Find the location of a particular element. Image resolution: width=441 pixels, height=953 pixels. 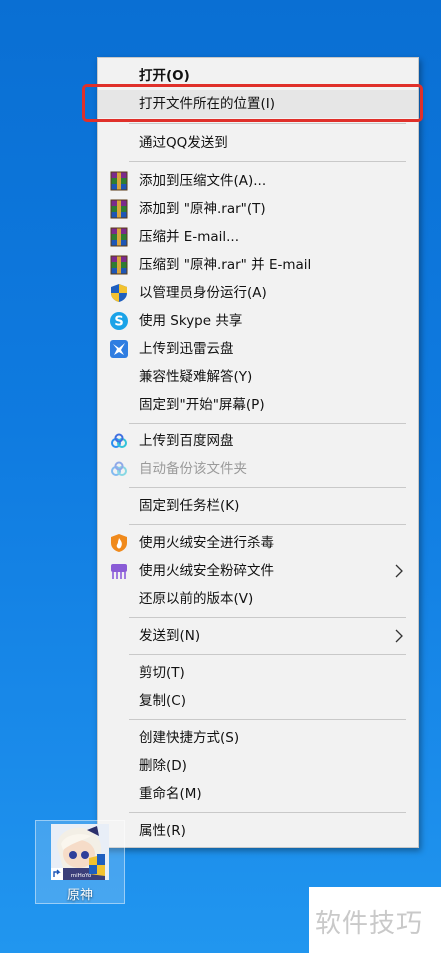

menu-item-send-to: 发送到(N) is located at coordinates (258, 636).